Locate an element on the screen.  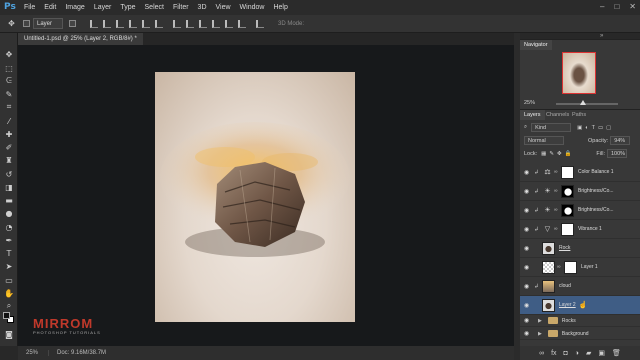
opacity-field: 94% is located at coordinates (620, 140).